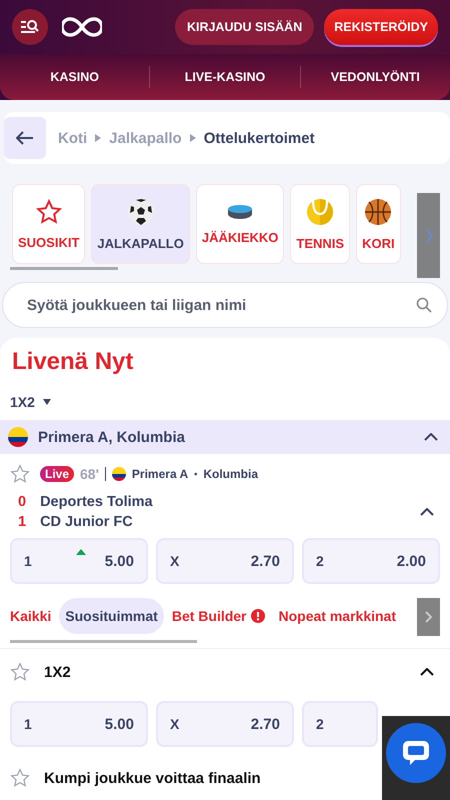 Image resolution: width=450 pixels, height=800 pixels. Describe the element at coordinates (320, 212) in the screenshot. I see `tennis-ball-icon` at that location.